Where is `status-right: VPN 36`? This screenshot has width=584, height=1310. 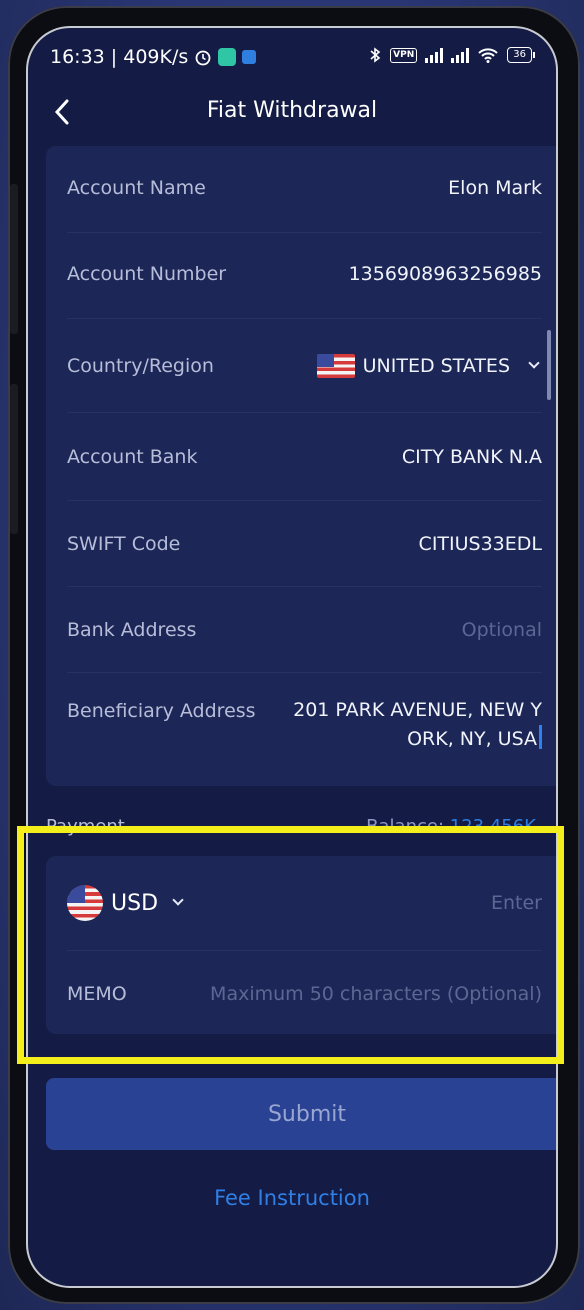 status-right: VPN 36 is located at coordinates (451, 55).